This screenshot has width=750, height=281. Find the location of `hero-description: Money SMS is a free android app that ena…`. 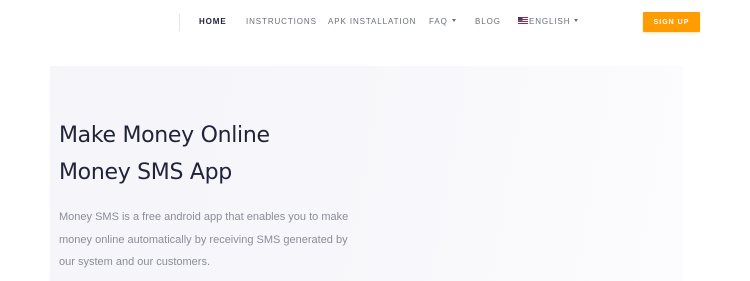

hero-description: Money SMS is a free android app that ena… is located at coordinates (204, 239).